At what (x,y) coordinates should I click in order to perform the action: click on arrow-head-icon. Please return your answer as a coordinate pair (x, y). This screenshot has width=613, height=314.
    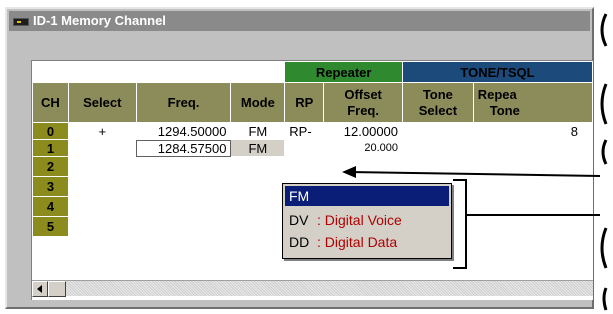
    Looking at the image, I should click on (349, 172).